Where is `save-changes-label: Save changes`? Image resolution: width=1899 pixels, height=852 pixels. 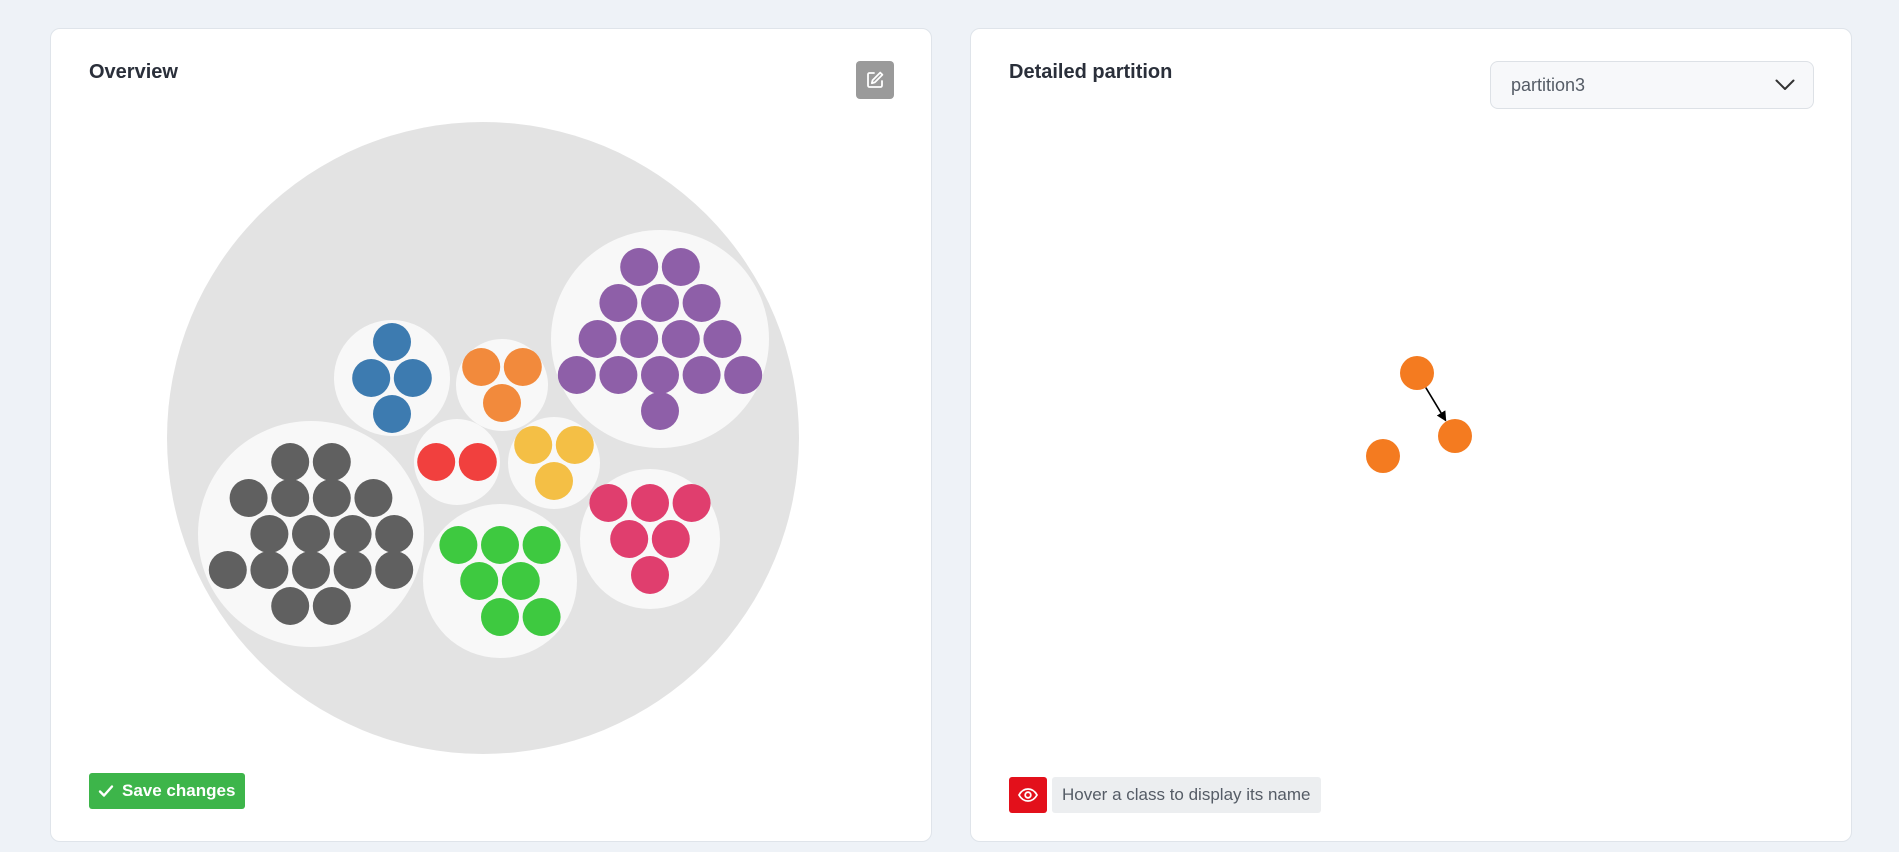
save-changes-label: Save changes is located at coordinates (179, 790).